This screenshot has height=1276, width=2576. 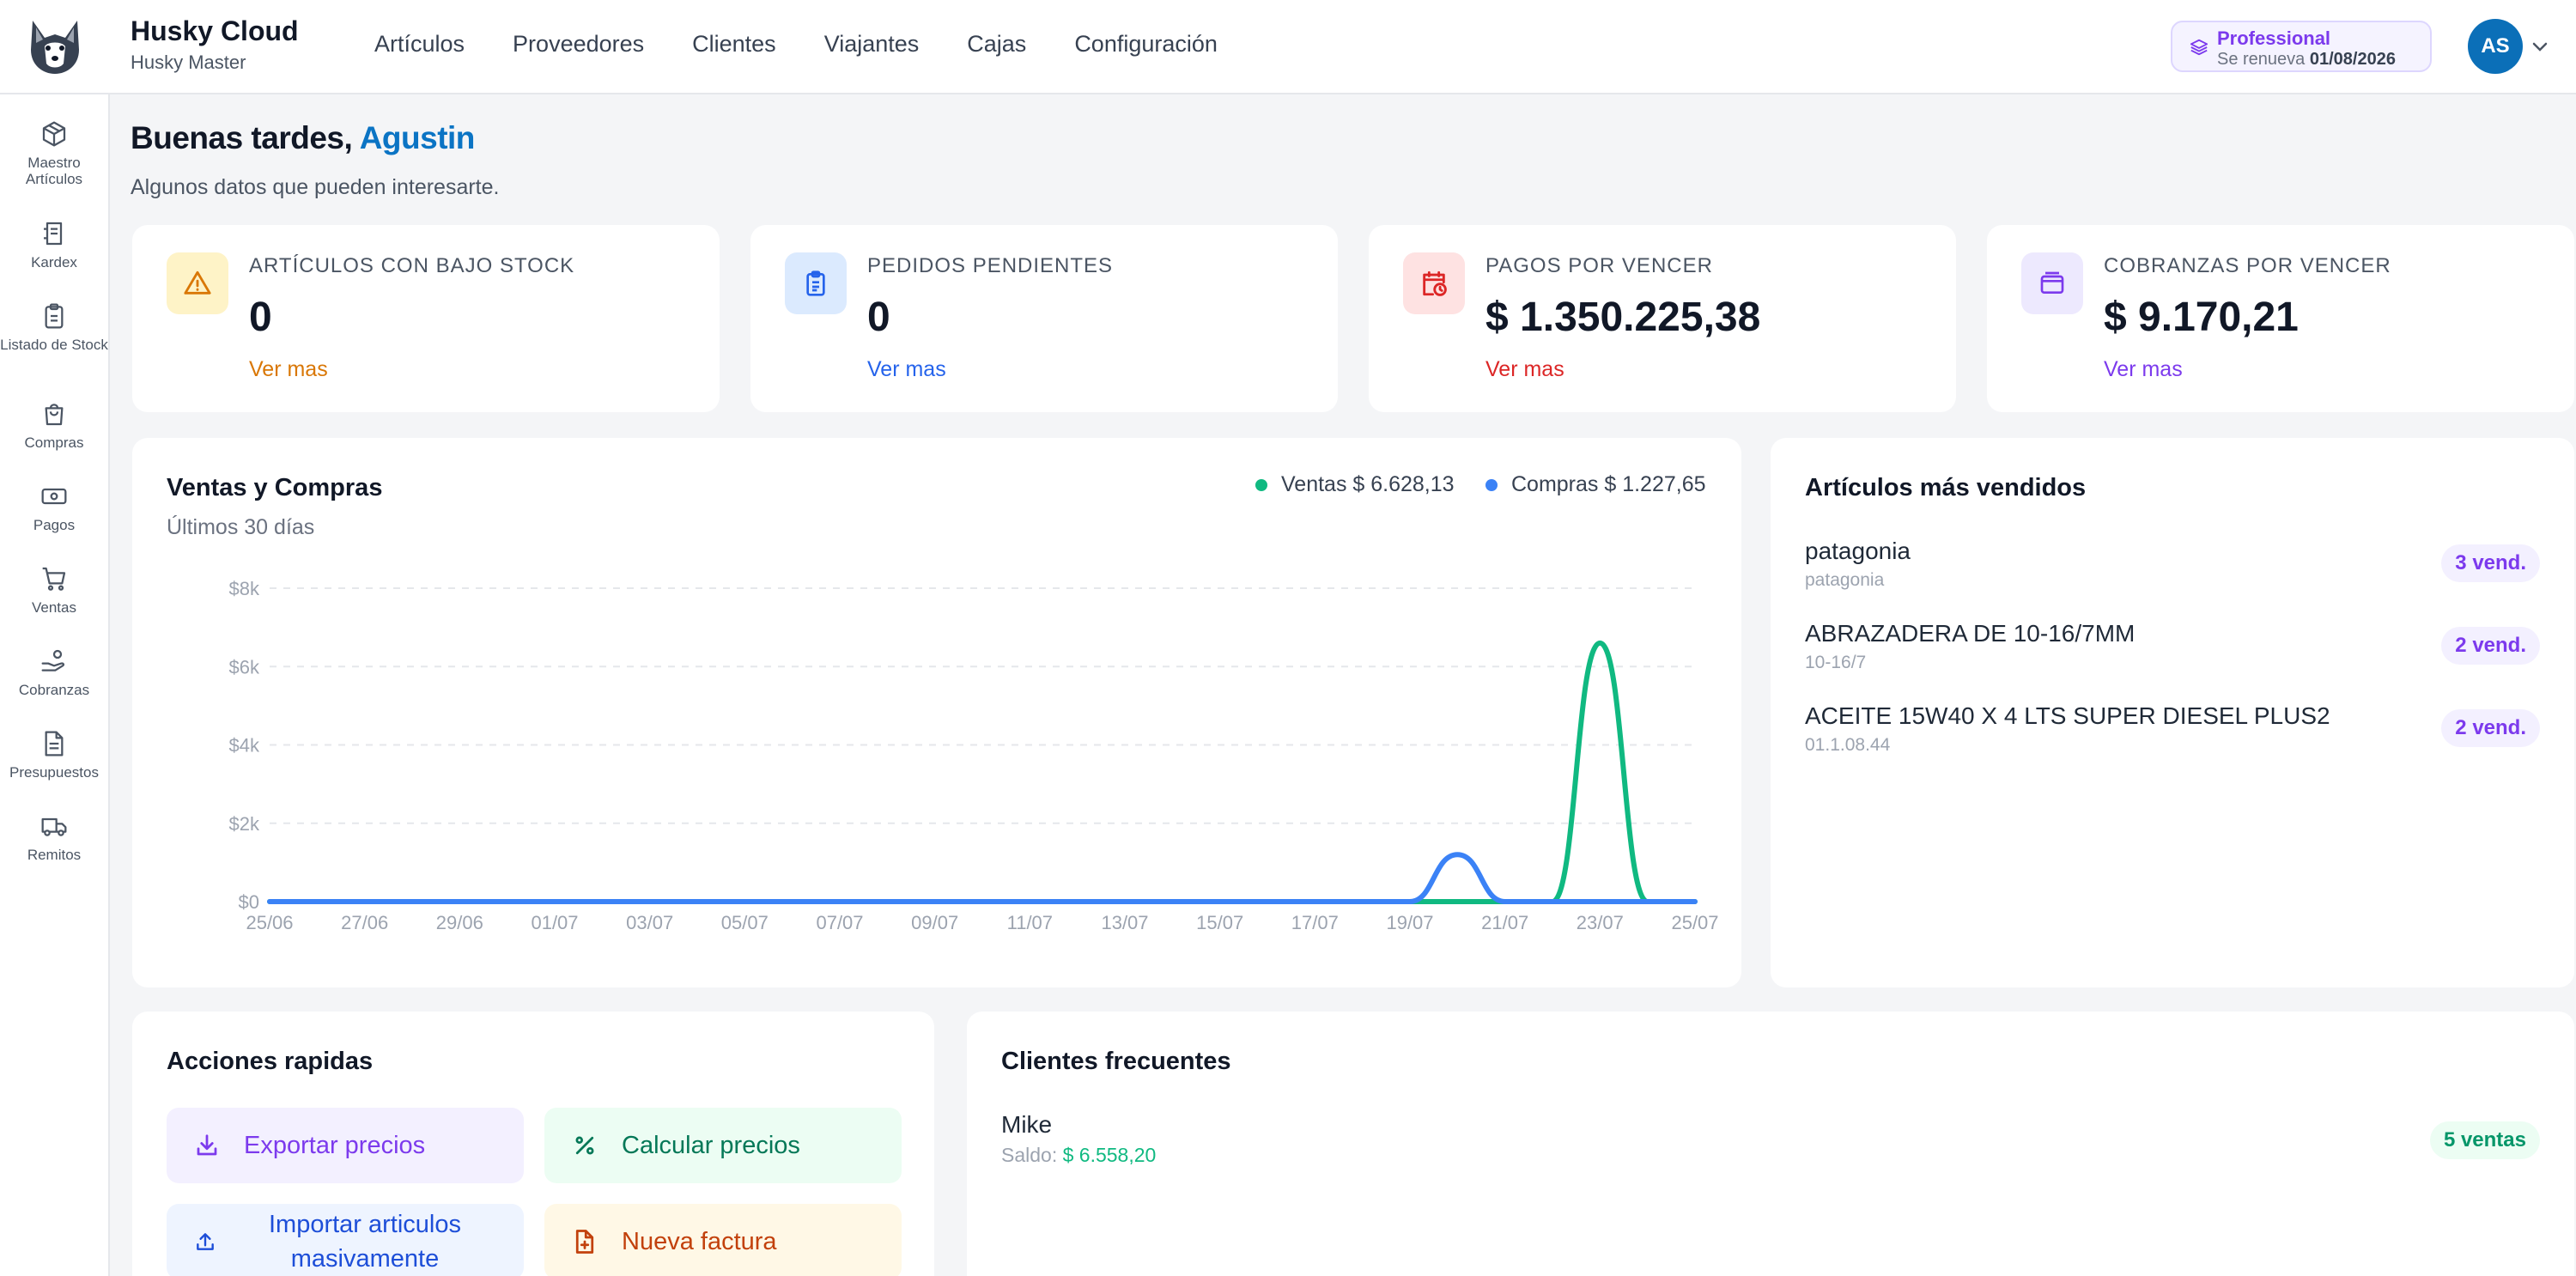 I want to click on sidebar-item-label: Ventas, so click(x=54, y=607).